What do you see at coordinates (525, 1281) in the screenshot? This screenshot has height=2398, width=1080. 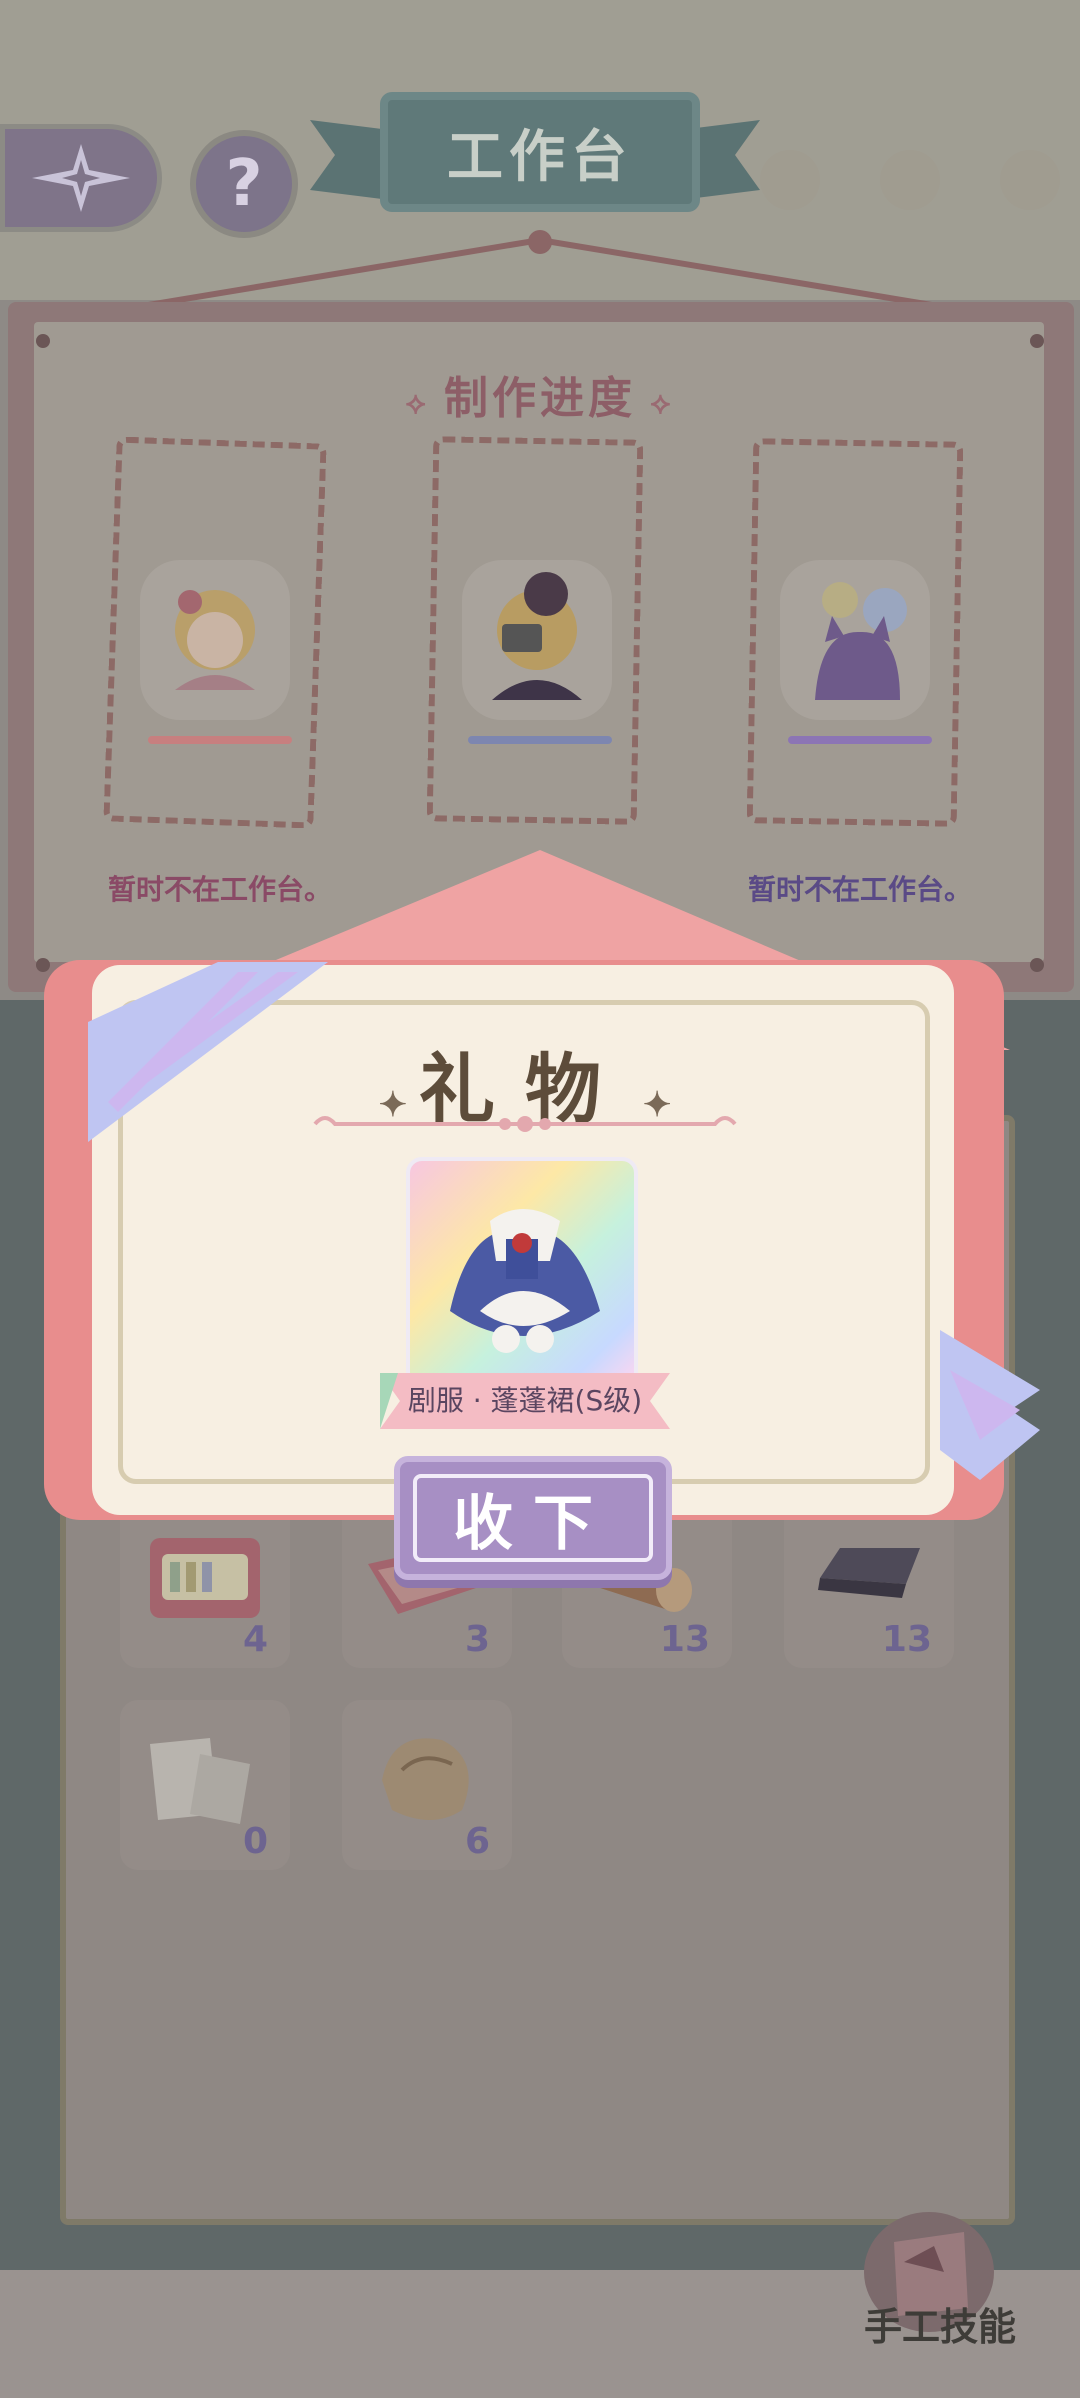 I see `puffy-dress-icon` at bounding box center [525, 1281].